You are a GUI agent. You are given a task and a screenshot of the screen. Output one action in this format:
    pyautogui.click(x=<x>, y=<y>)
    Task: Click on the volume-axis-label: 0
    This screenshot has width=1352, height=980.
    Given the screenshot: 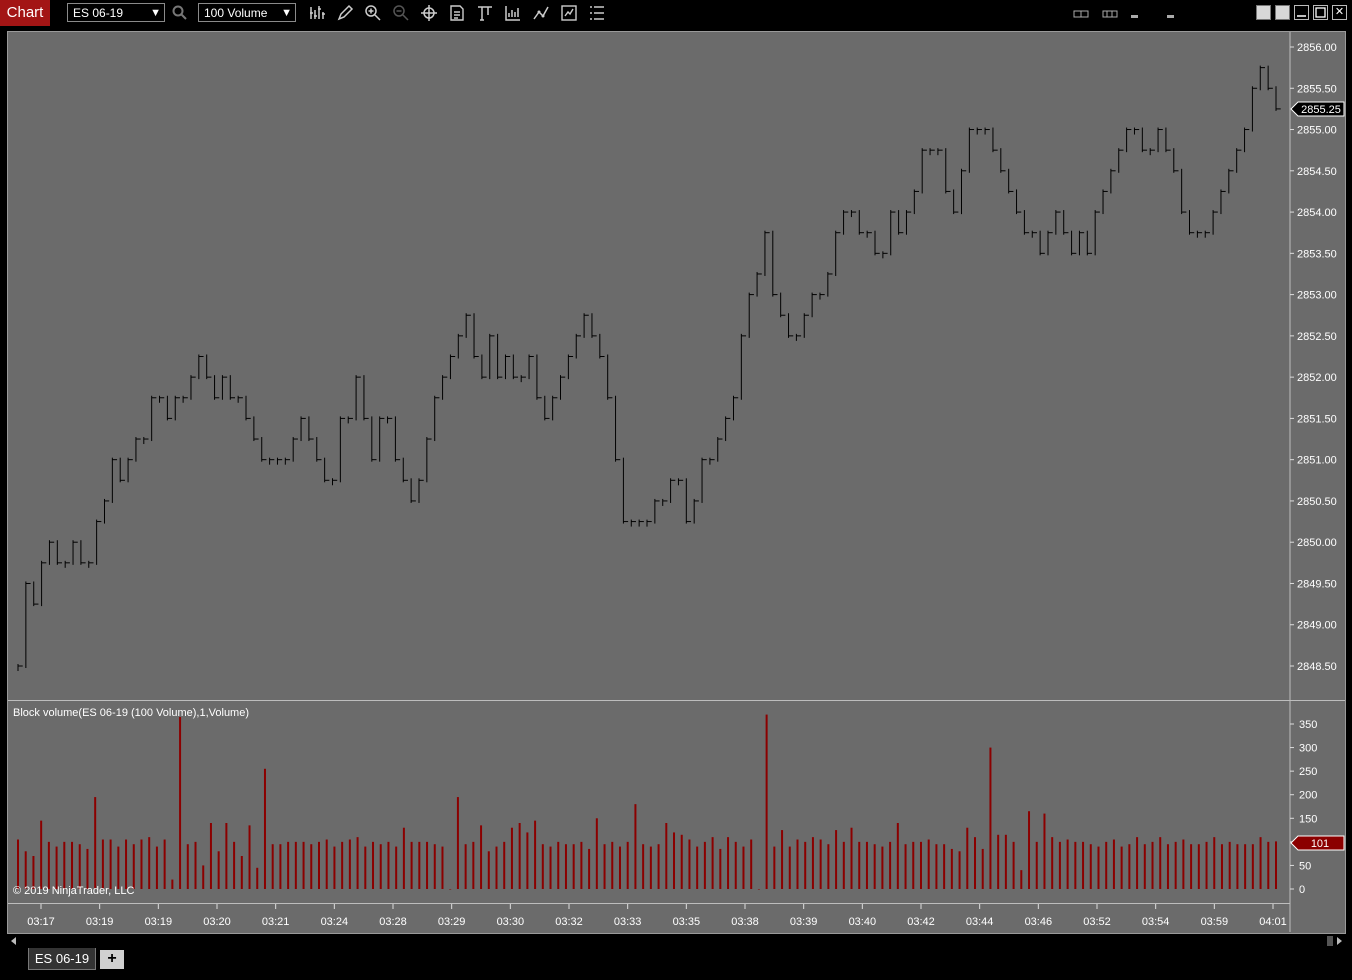 What is the action you would take?
    pyautogui.click(x=1302, y=890)
    